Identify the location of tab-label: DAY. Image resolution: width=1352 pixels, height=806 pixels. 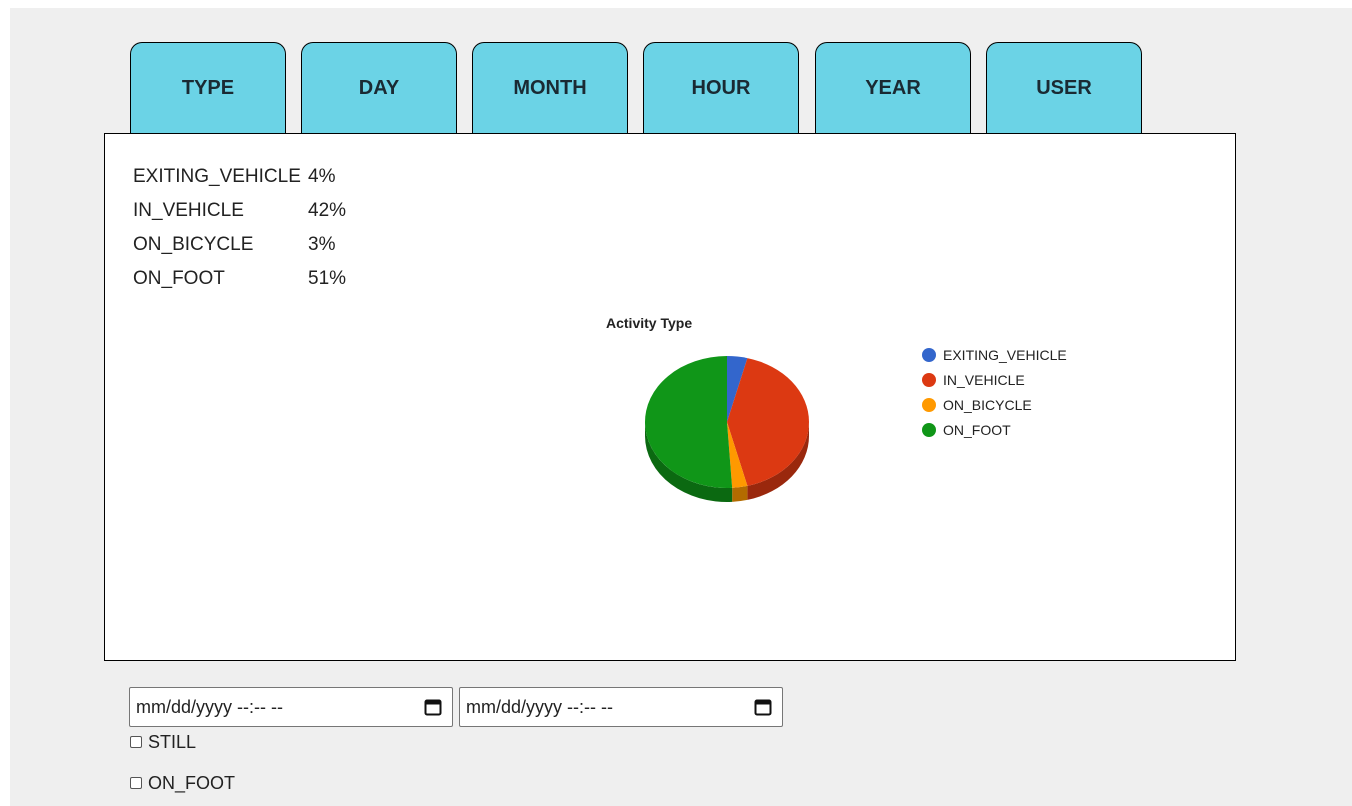
(379, 88).